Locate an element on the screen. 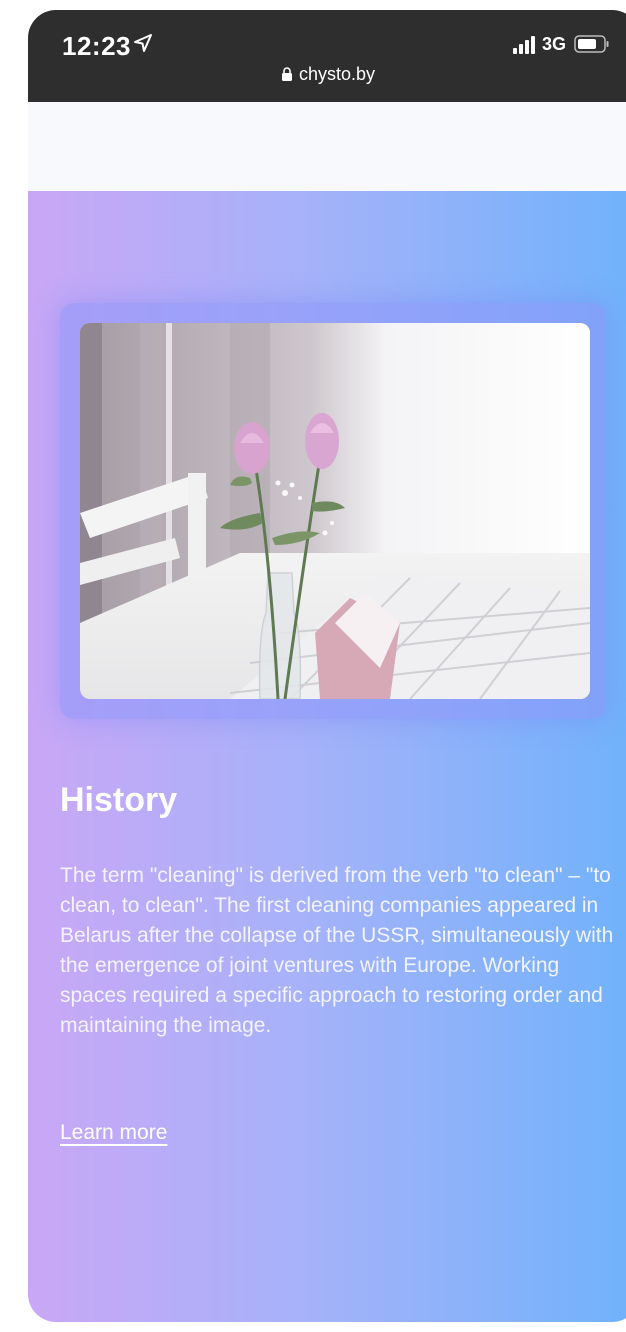 This screenshot has height=1332, width=626. learn-more-link: Learn more is located at coordinates (113, 1133).